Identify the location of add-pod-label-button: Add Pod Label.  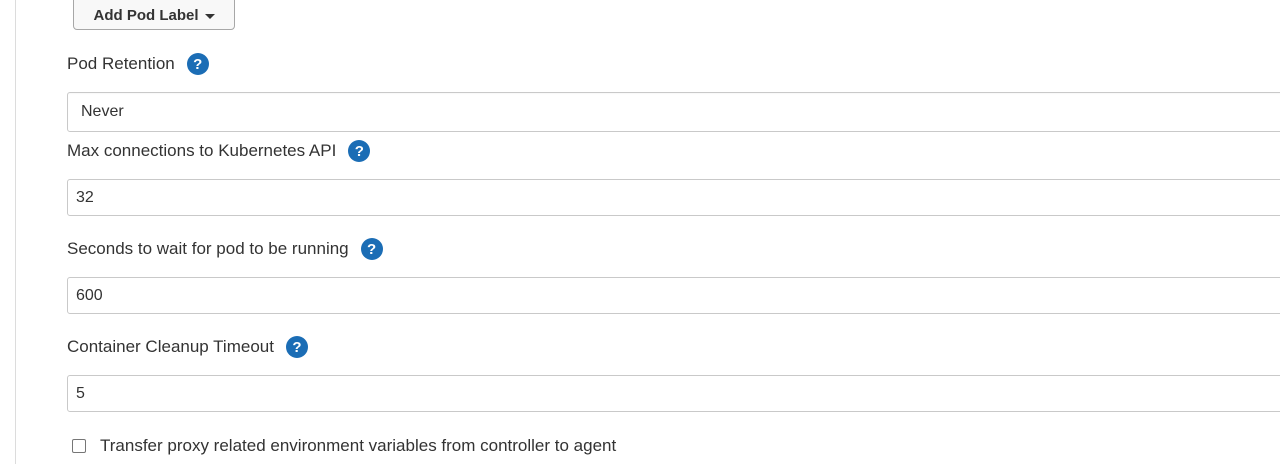
(154, 15).